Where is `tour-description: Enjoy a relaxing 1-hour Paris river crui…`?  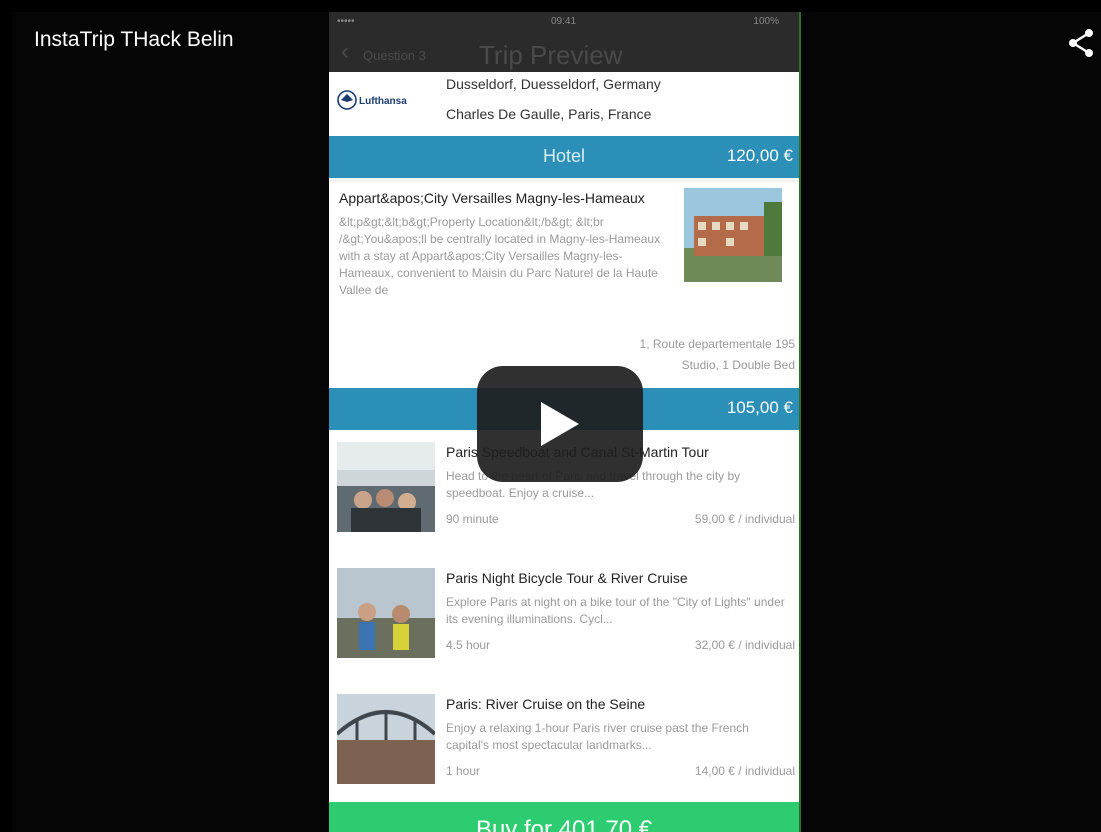
tour-description: Enjoy a relaxing 1-hour Paris river crui… is located at coordinates (597, 736).